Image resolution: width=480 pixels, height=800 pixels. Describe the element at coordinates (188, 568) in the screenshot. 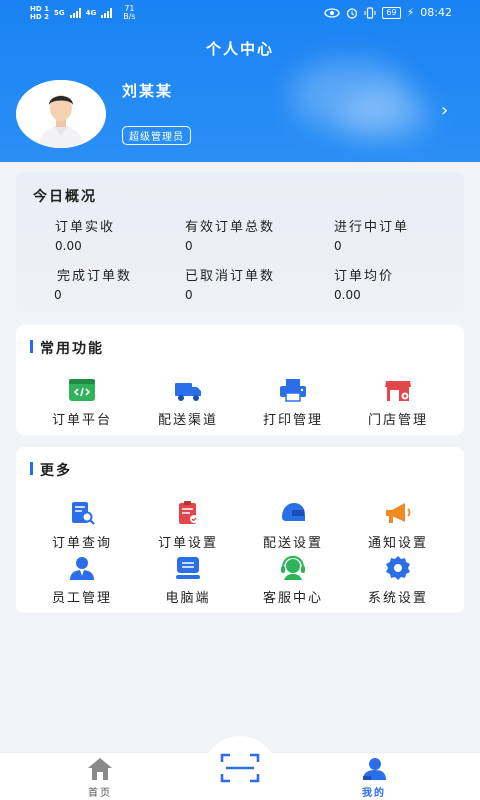

I see `computer-icon` at that location.